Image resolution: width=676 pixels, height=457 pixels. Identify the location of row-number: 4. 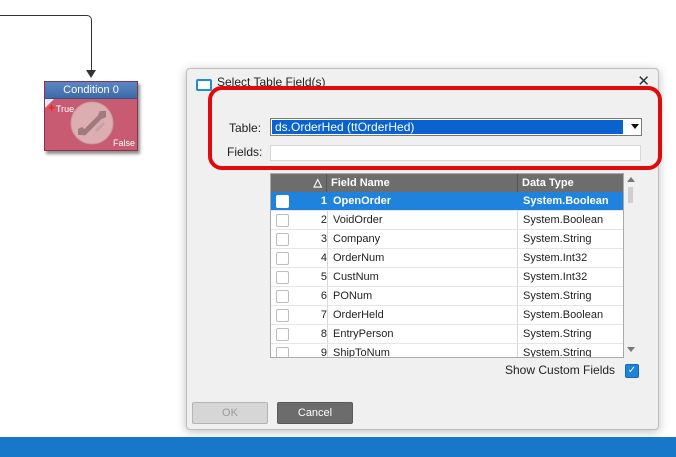
(323, 258).